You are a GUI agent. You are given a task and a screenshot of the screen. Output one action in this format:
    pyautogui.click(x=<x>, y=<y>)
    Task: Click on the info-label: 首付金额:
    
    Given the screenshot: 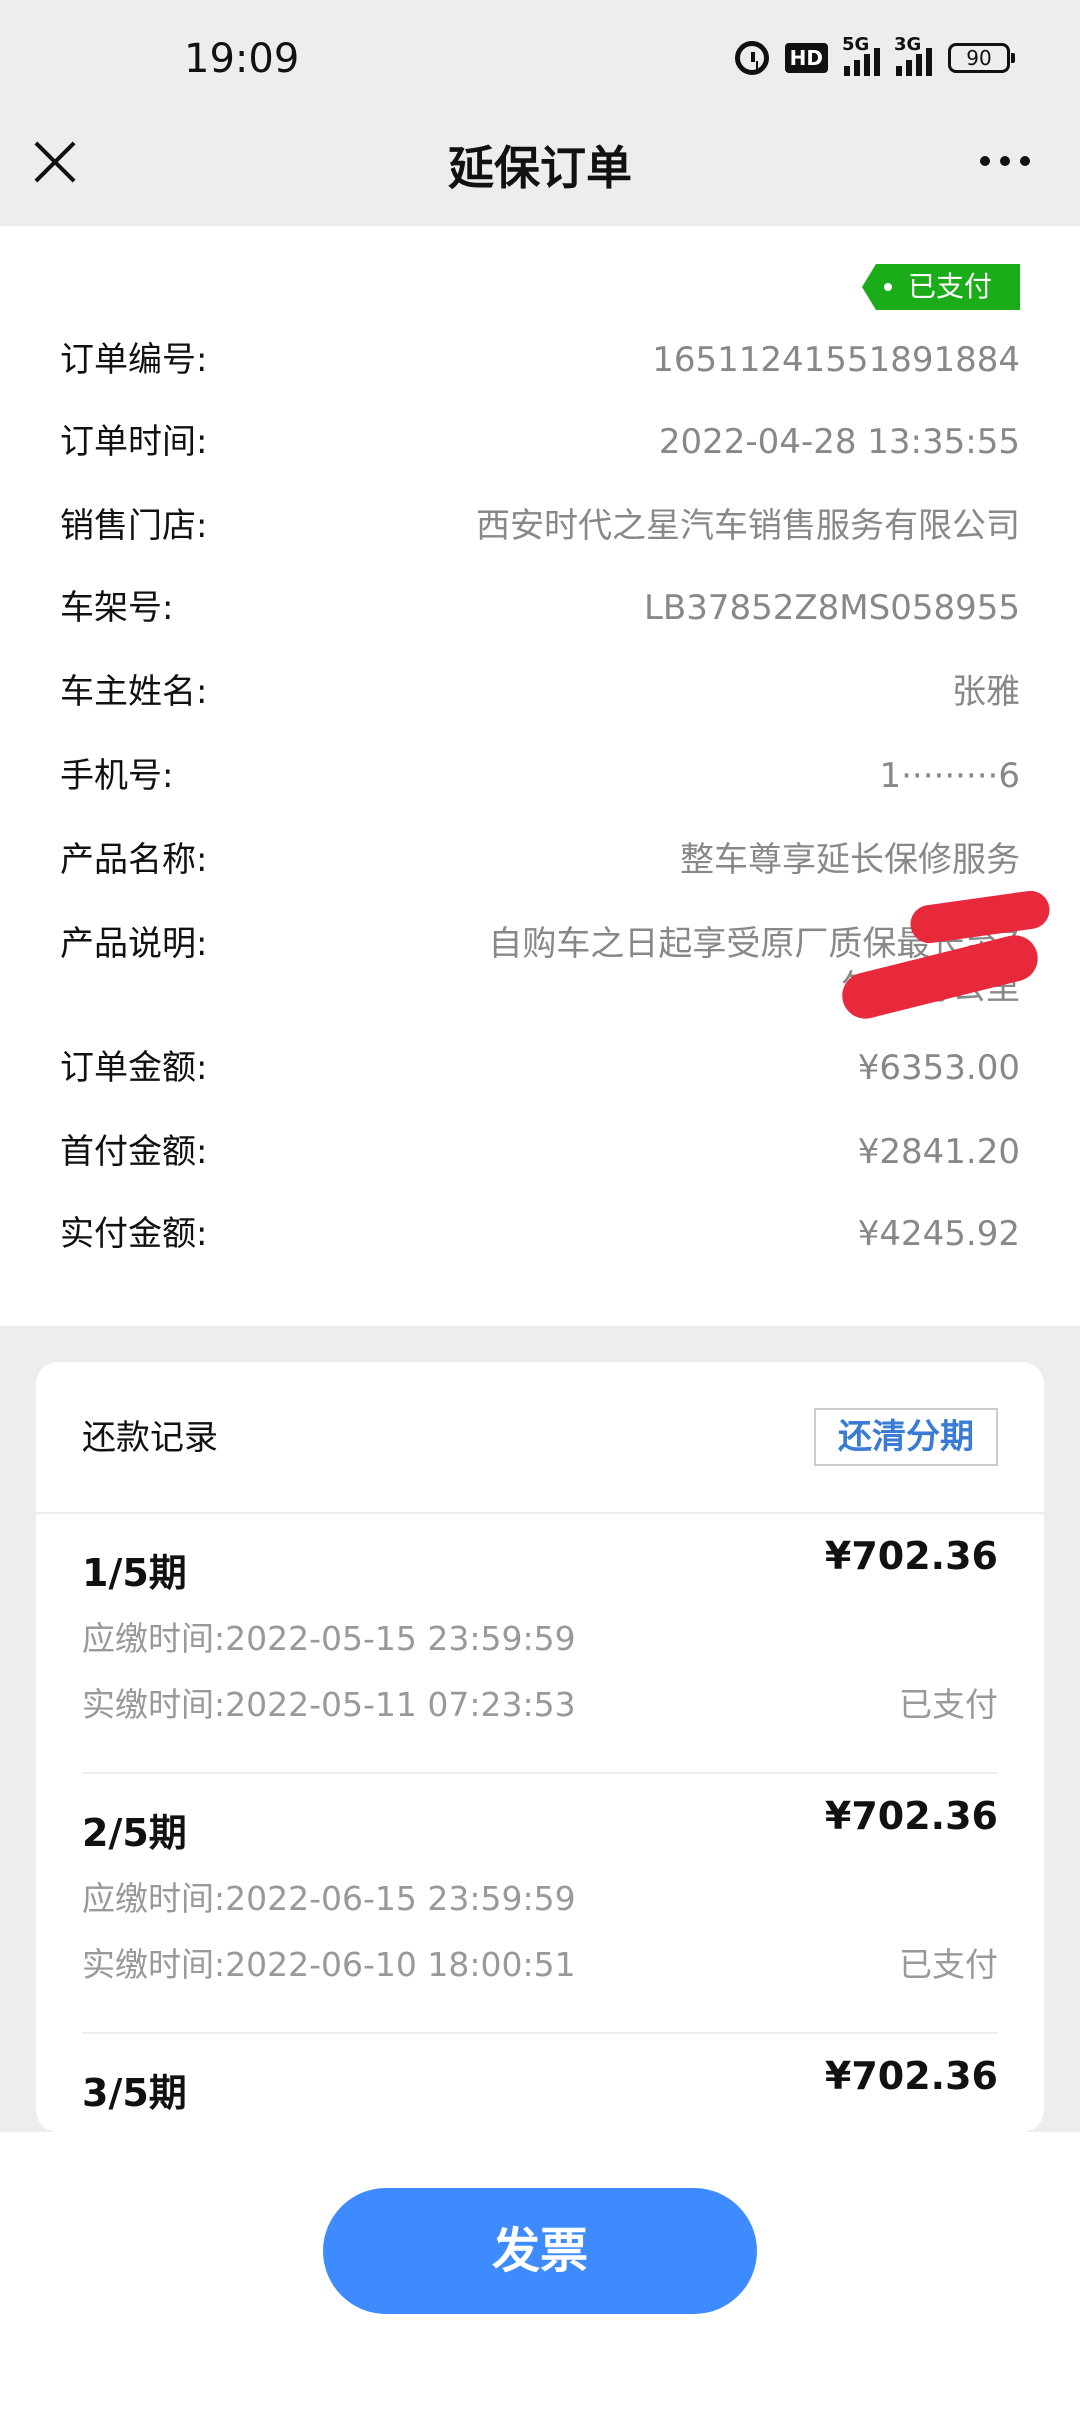 What is the action you would take?
    pyautogui.click(x=134, y=1152)
    